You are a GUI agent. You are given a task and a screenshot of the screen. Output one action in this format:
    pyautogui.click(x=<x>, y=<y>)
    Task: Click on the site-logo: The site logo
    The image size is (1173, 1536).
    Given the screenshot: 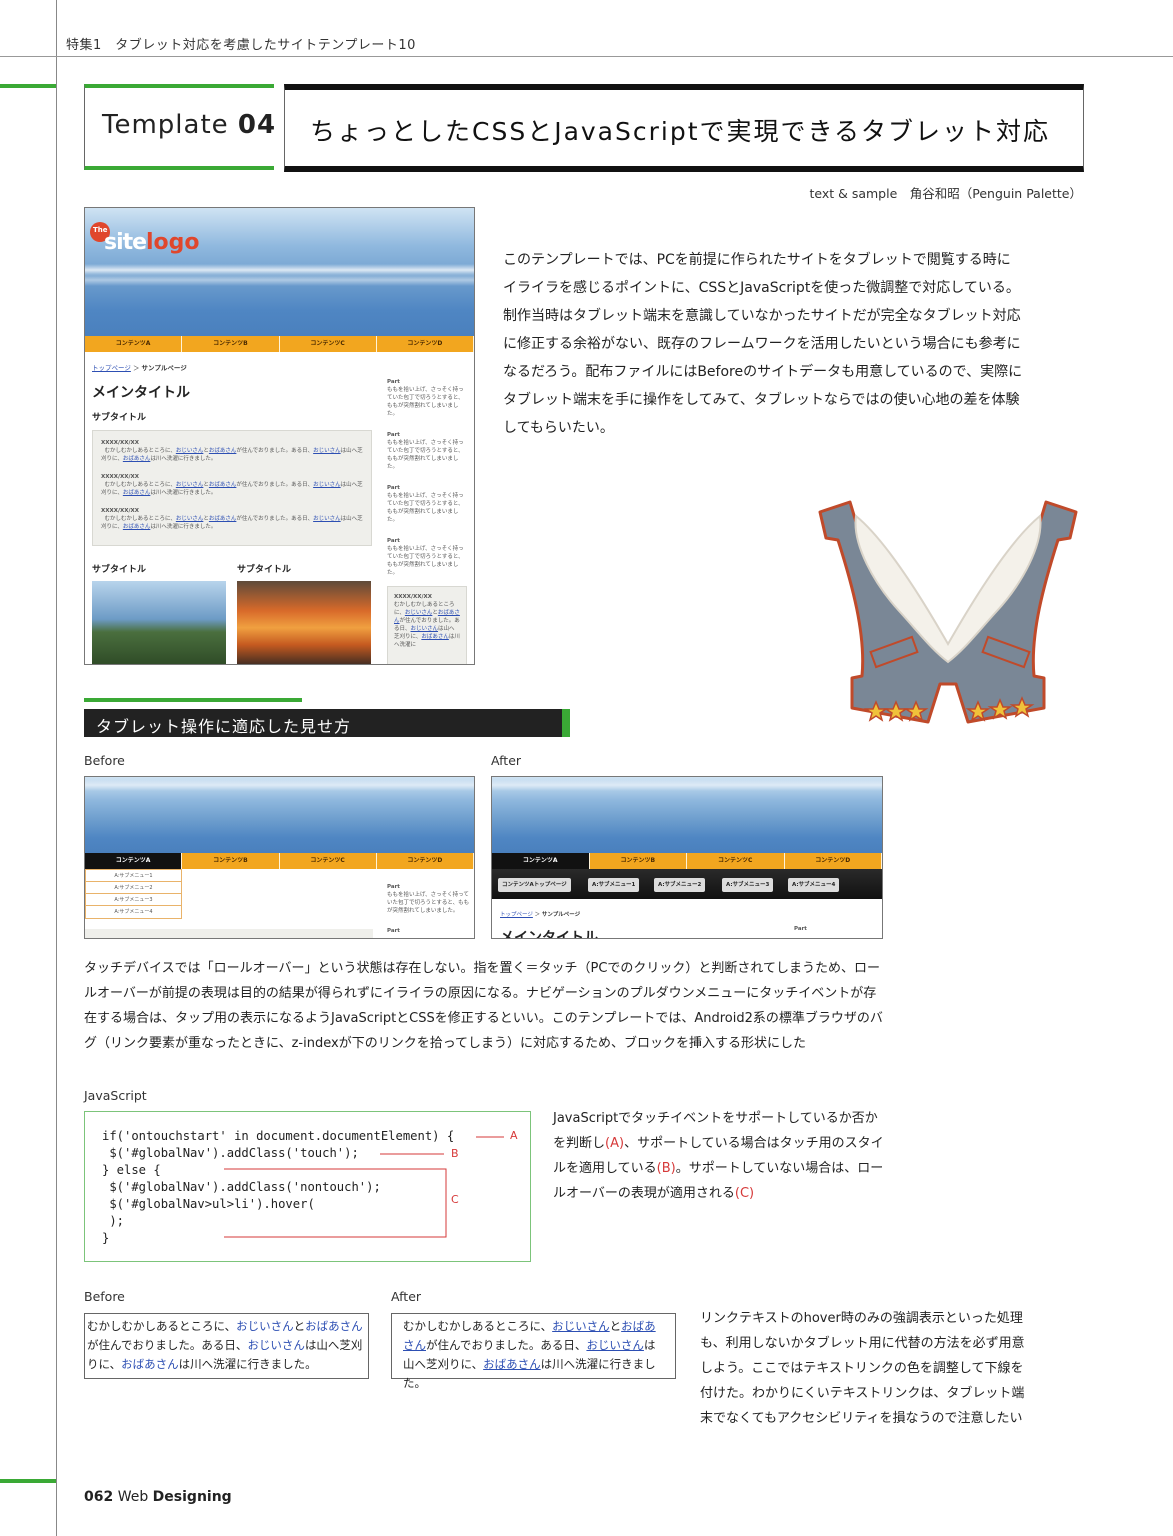 What is the action you would take?
    pyautogui.click(x=146, y=236)
    